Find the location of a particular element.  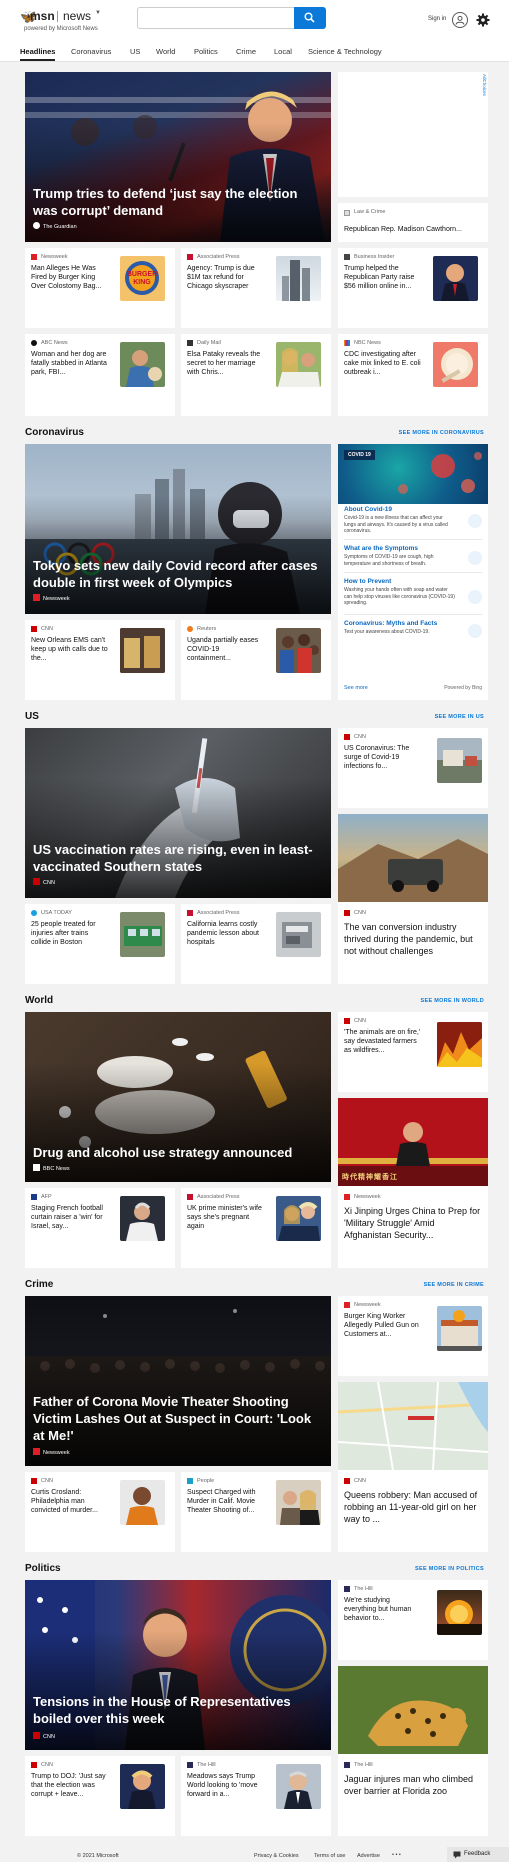

section-title-coronavirus: Coronavirus is located at coordinates (54, 432).